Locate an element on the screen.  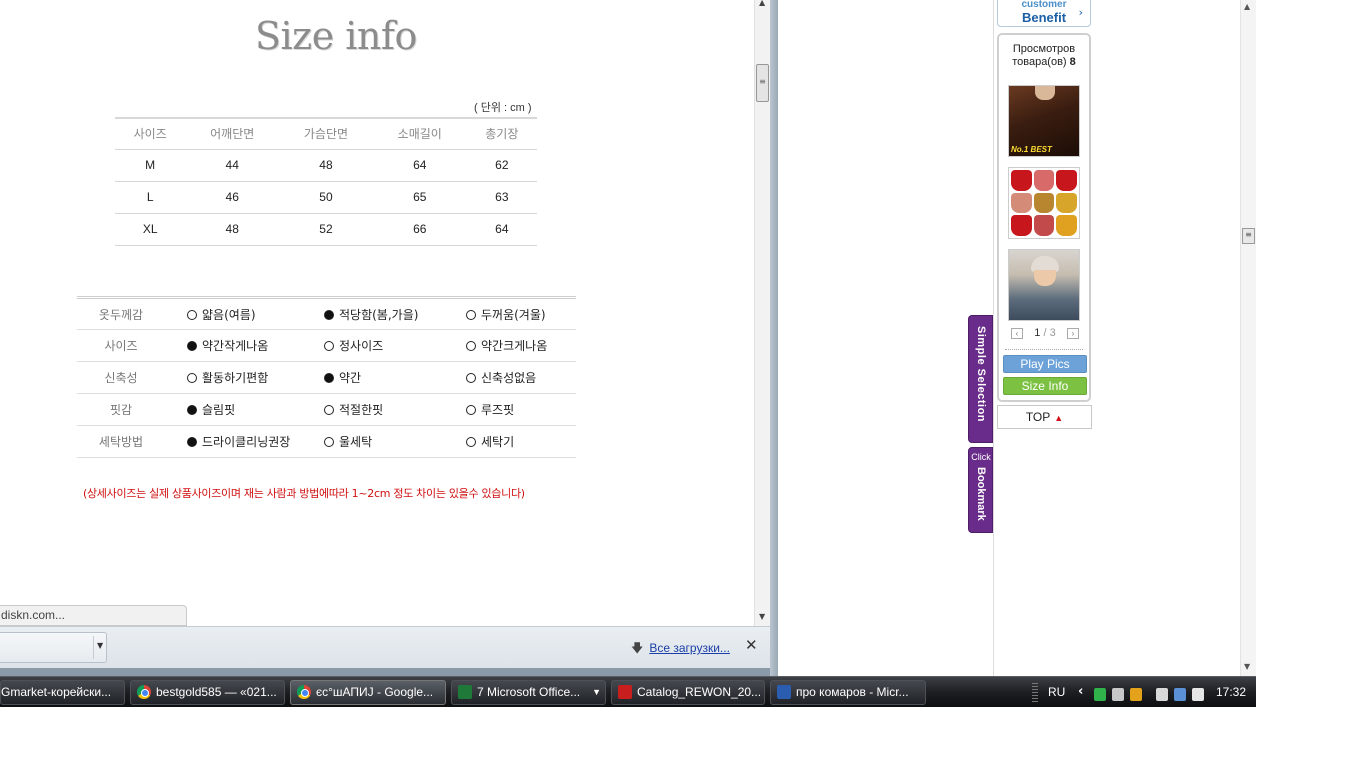
fit-option: 약간 is located at coordinates (395, 377).